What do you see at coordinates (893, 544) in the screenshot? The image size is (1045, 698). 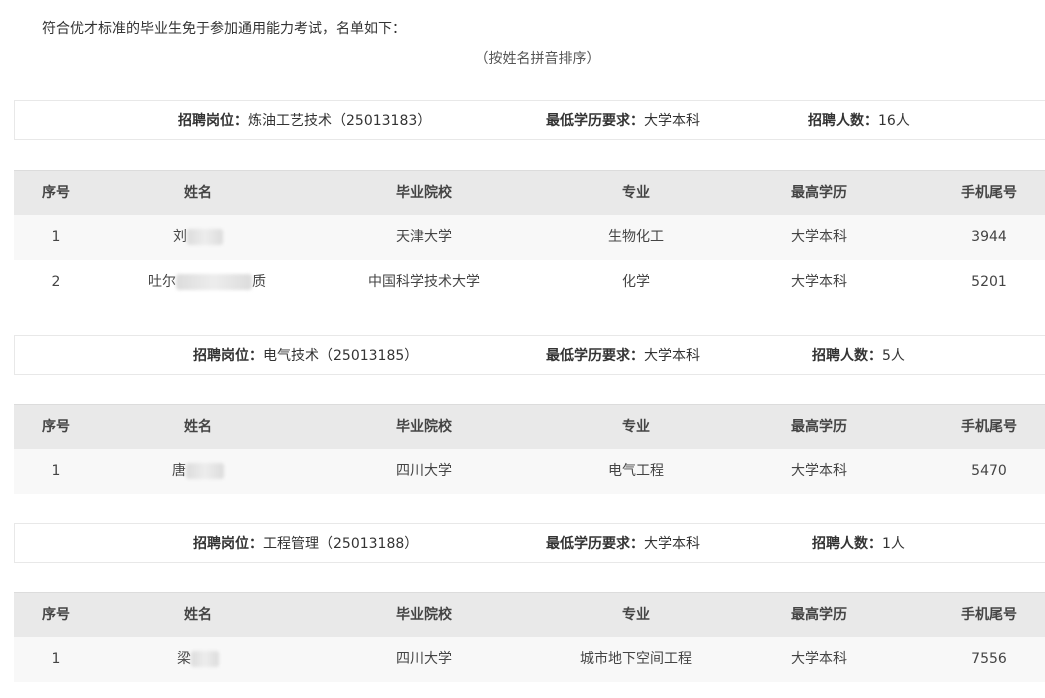 I see `hire-count-value: 1人` at bounding box center [893, 544].